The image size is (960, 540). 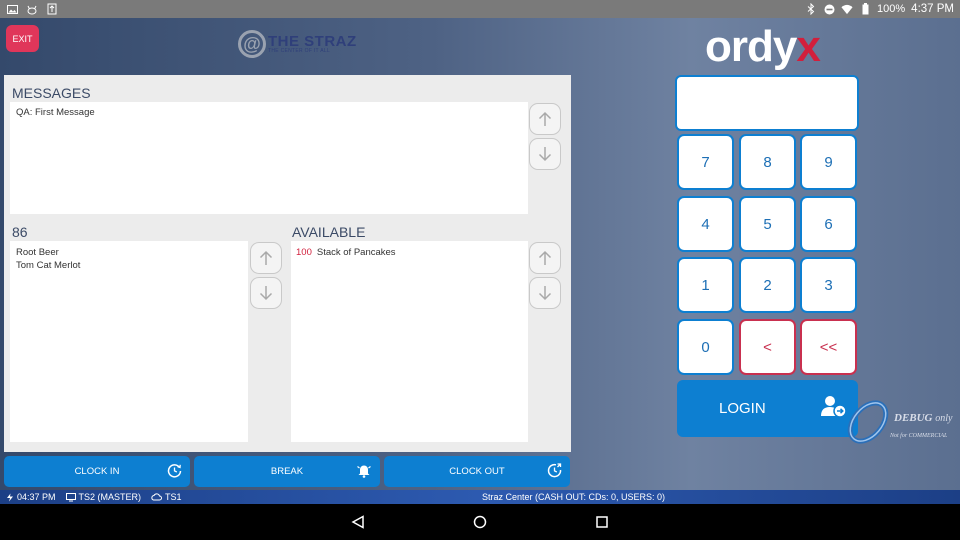 I want to click on key-4: 4, so click(x=705, y=224).